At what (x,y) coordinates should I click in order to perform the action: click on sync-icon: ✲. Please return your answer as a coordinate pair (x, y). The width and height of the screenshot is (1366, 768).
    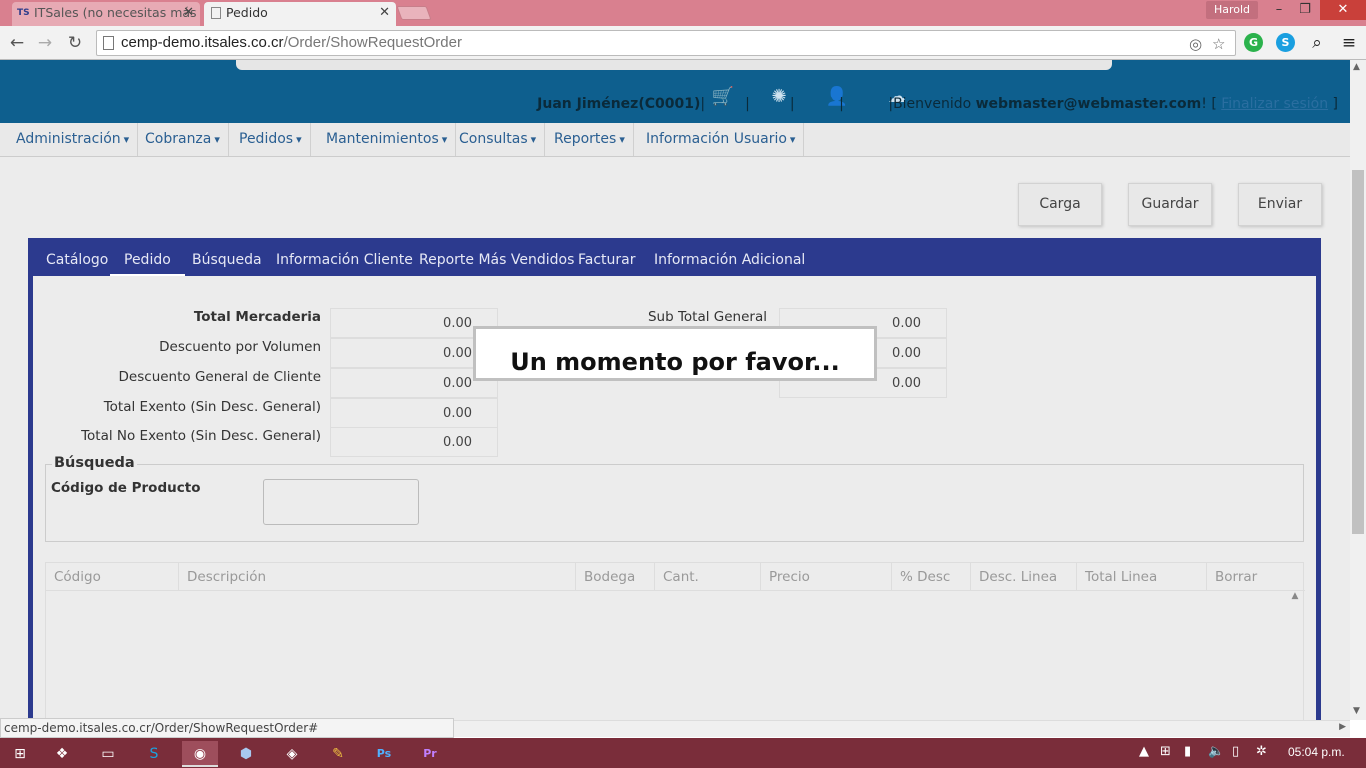
    Looking at the image, I should click on (1261, 751).